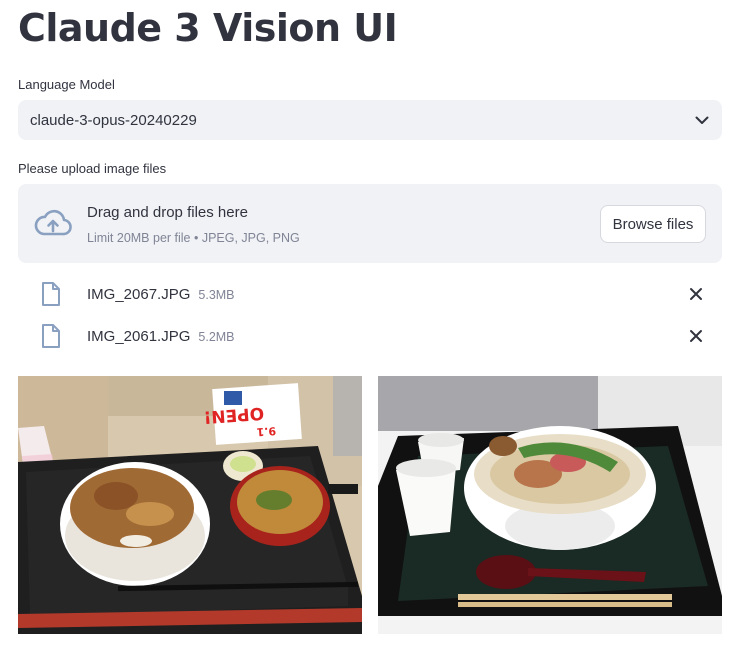 The width and height of the screenshot is (740, 650). I want to click on photo-sign: OPEN! 9.1, so click(252, 414).